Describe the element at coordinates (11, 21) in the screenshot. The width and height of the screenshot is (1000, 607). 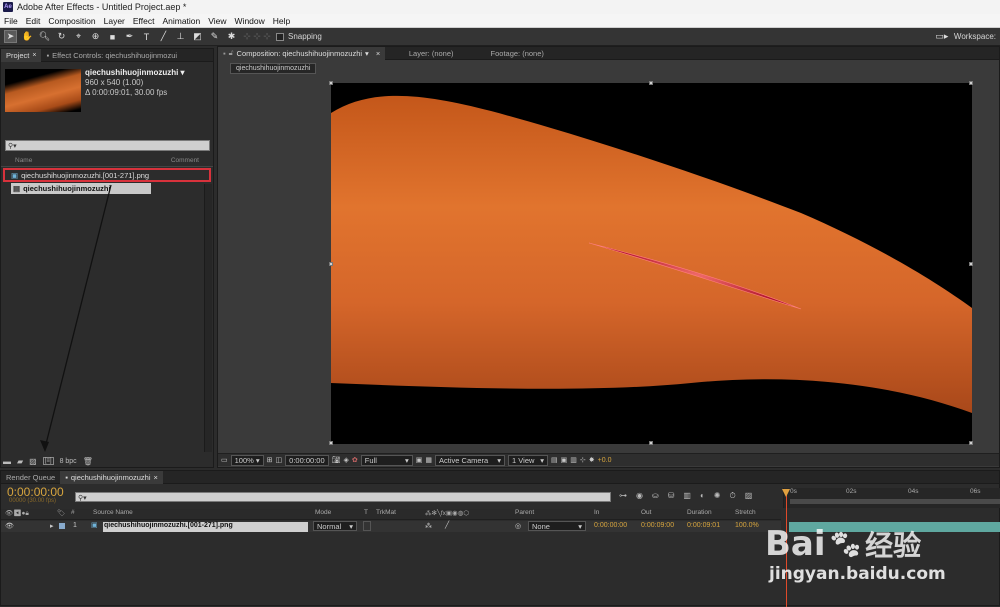
I see `menu-file: File` at that location.